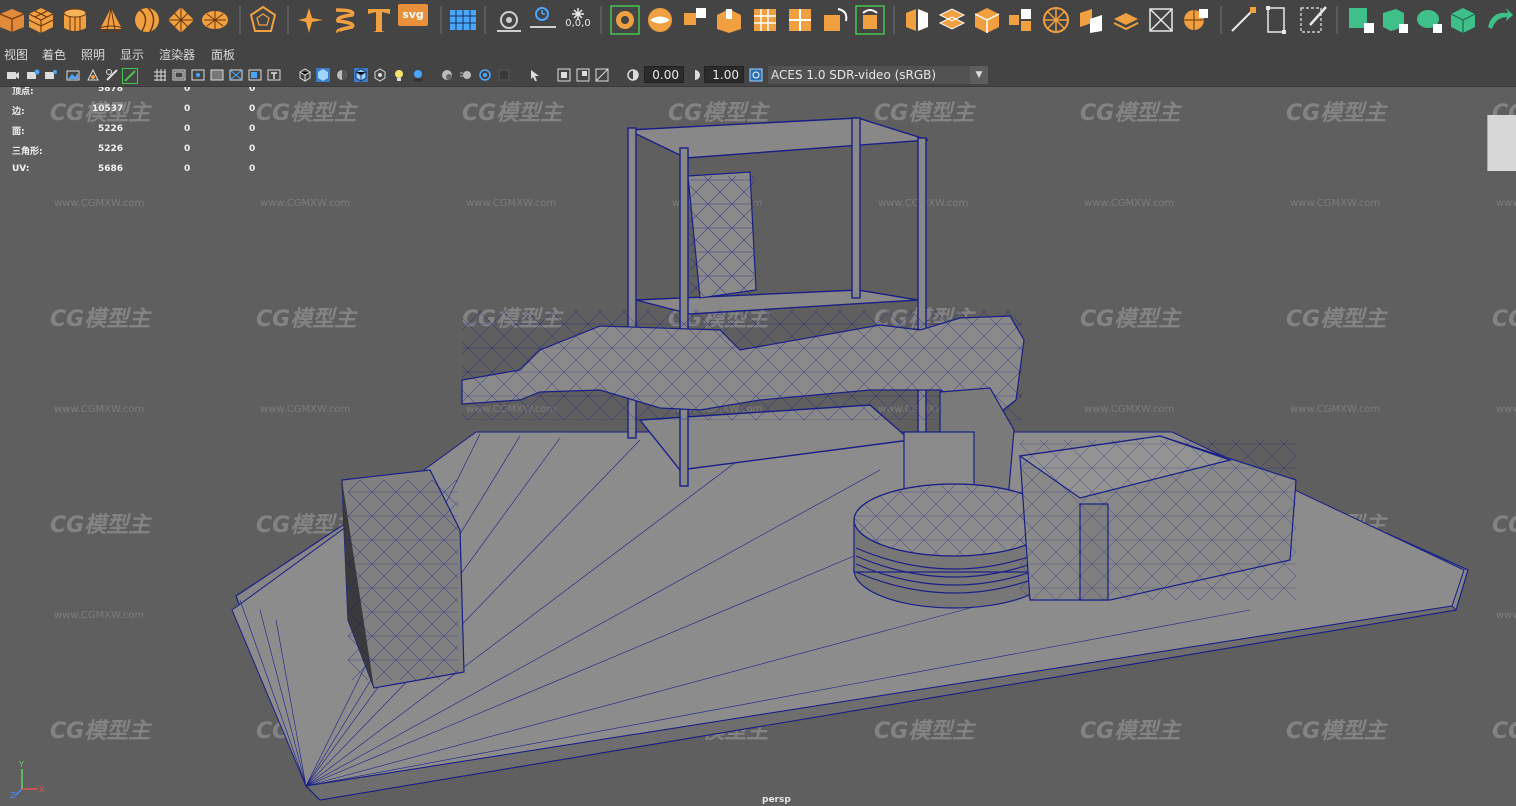 The image size is (1516, 806). Describe the element at coordinates (952, 20) in the screenshot. I see `quad-draw-icon` at that location.